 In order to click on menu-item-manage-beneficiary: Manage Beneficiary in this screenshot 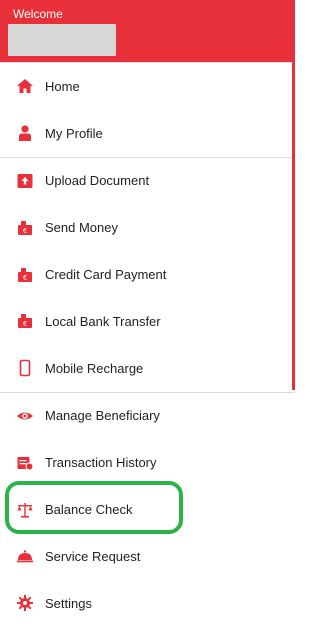, I will do `click(147, 416)`.